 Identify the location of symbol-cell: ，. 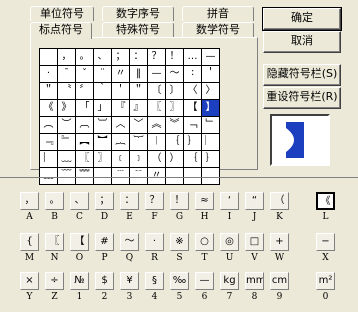
(67, 57).